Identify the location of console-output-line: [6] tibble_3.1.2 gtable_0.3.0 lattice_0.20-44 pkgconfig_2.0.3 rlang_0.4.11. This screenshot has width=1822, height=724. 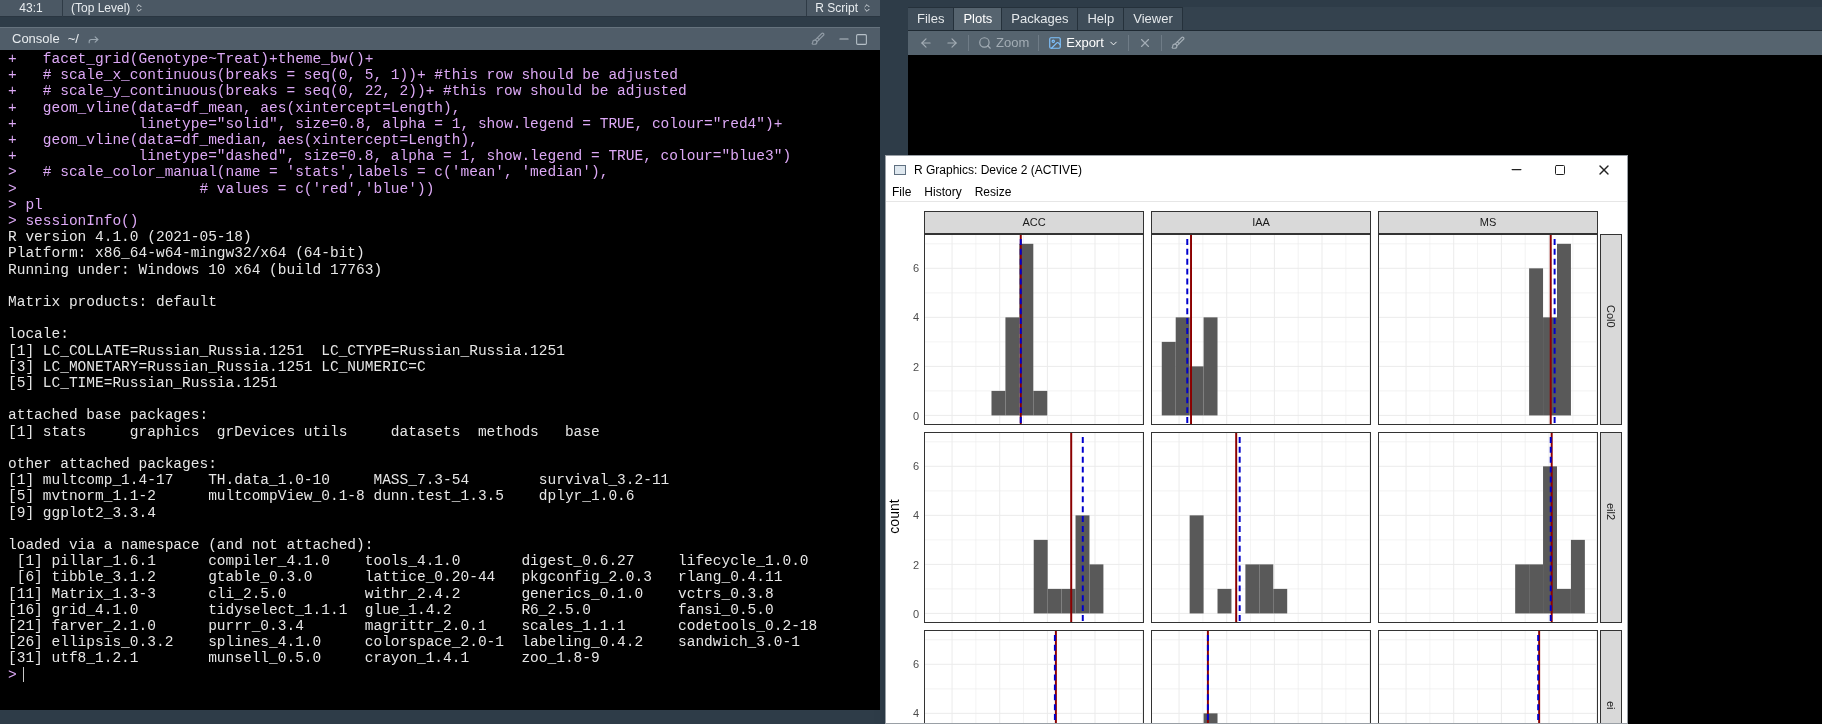
(399, 577).